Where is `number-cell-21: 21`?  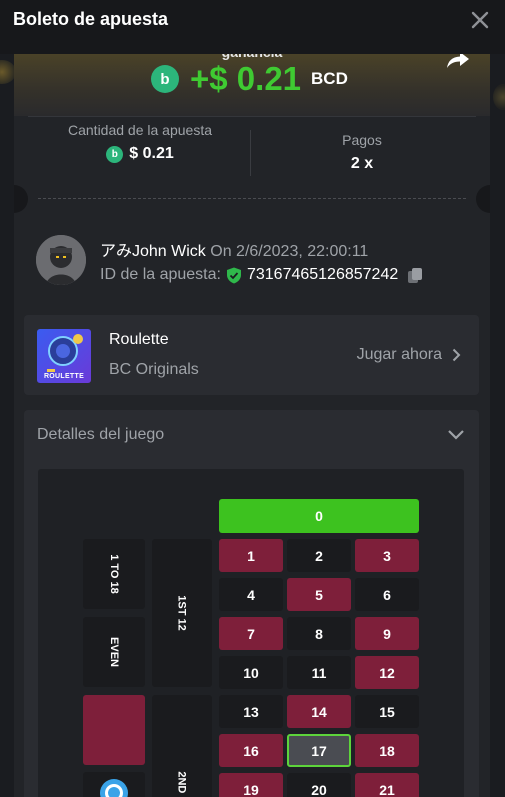
number-cell-21: 21 is located at coordinates (387, 785).